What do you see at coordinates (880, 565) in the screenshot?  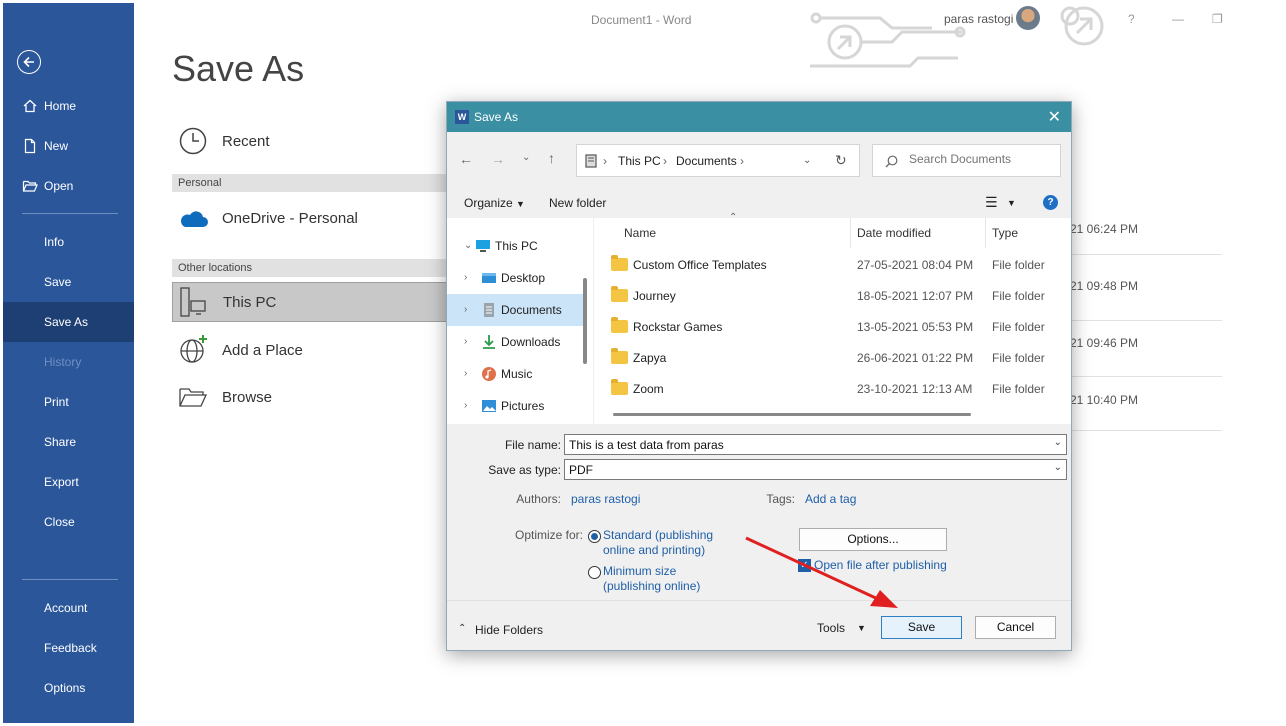 I see `open-after-publishing-label: Open file after publishing` at bounding box center [880, 565].